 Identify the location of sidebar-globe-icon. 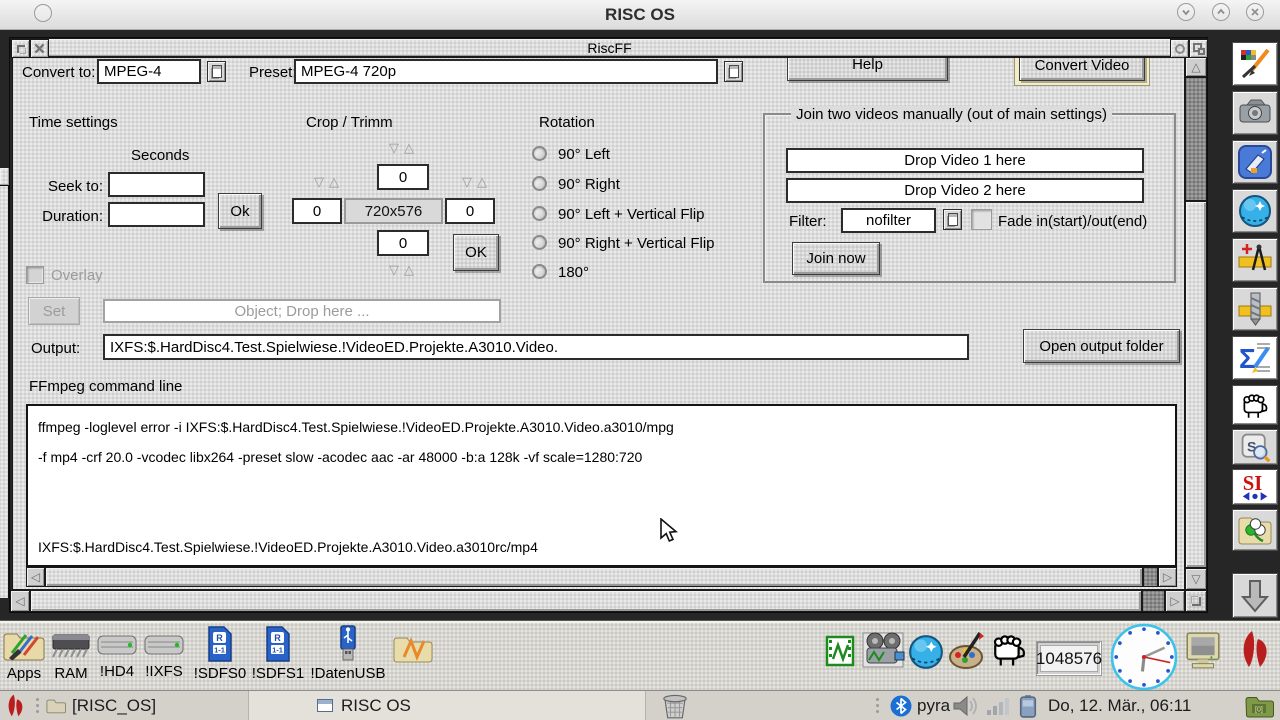
(1255, 211).